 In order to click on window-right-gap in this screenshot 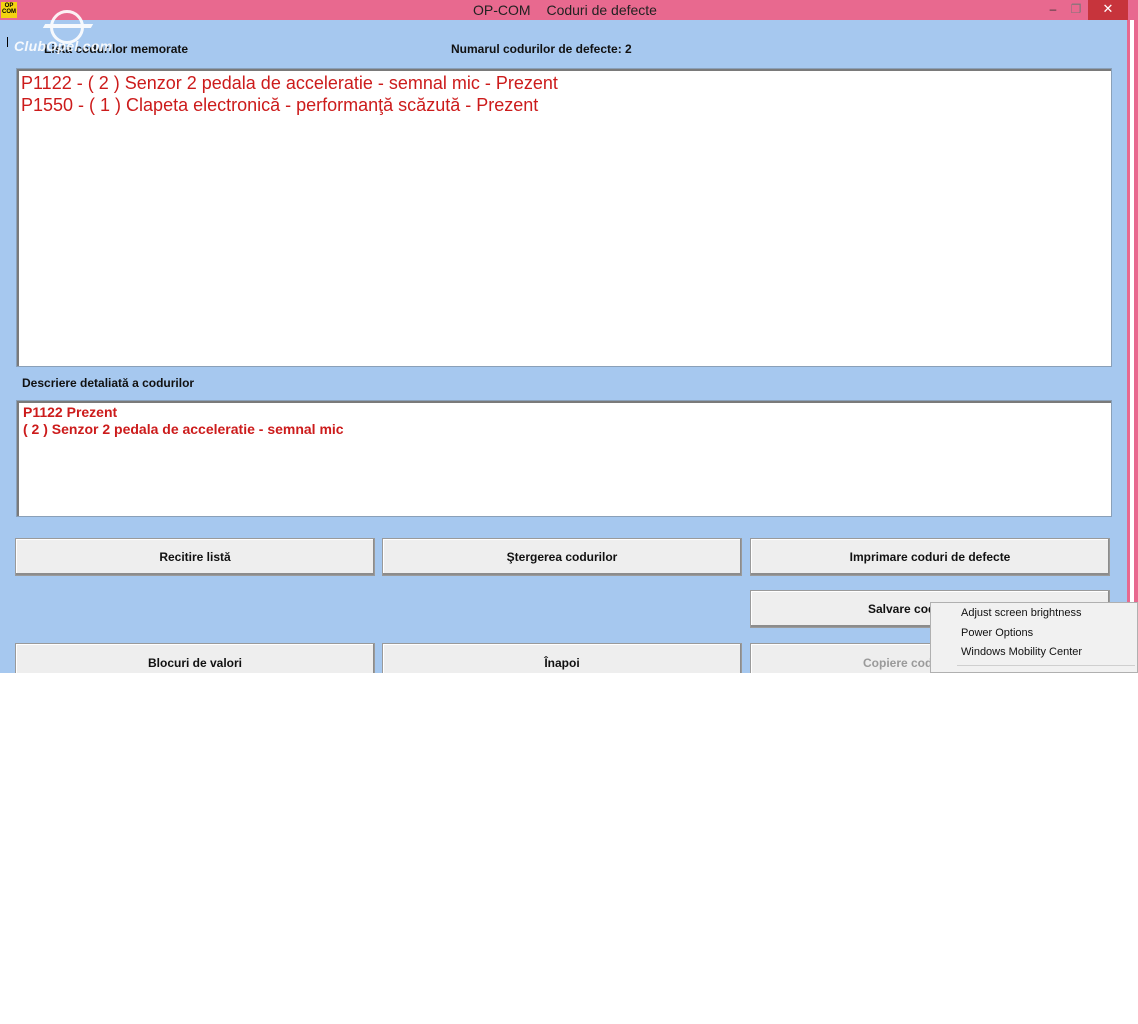, I will do `click(1132, 346)`.